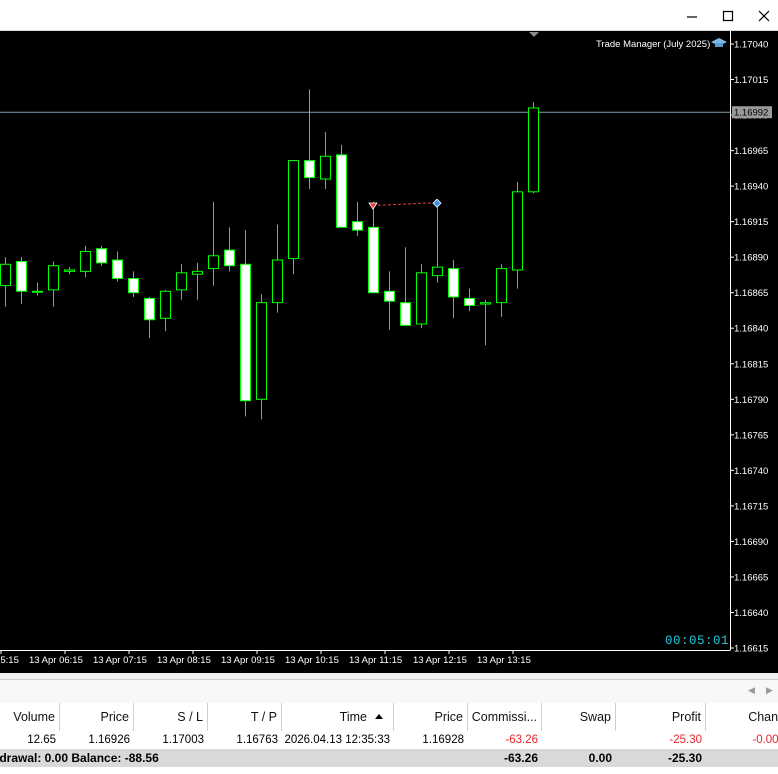 The image size is (778, 774). Describe the element at coordinates (751, 293) in the screenshot. I see `price-tick-label: 1.16865` at that location.